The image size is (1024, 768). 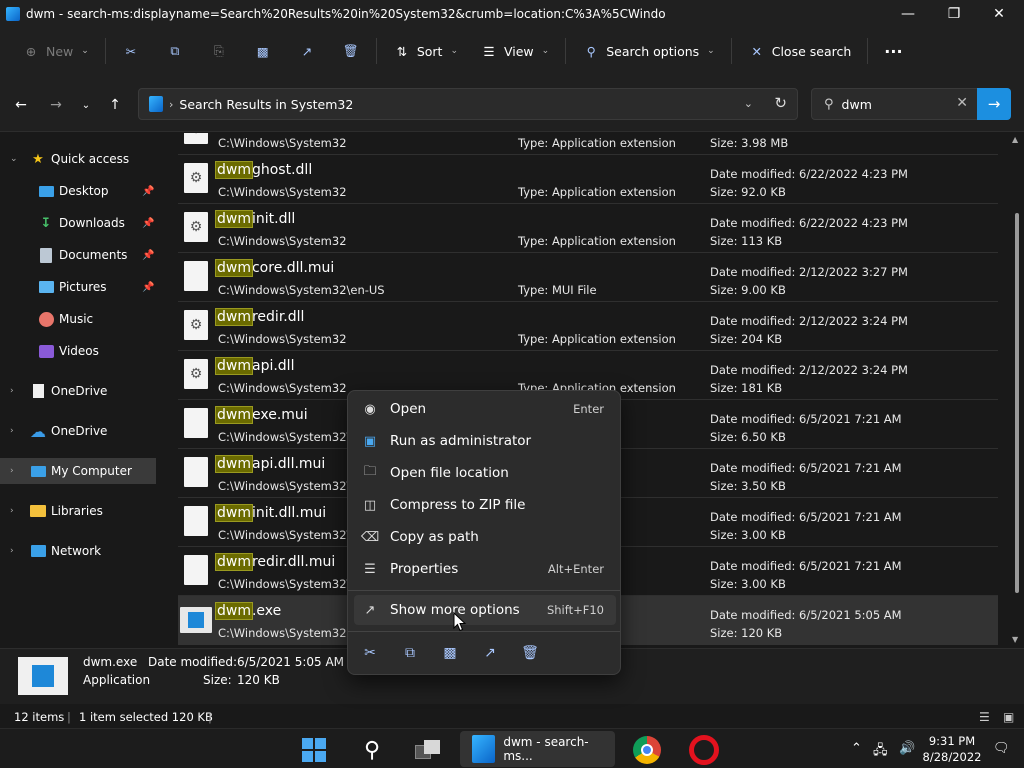 I want to click on refresh-button: ↻, so click(x=780, y=103).